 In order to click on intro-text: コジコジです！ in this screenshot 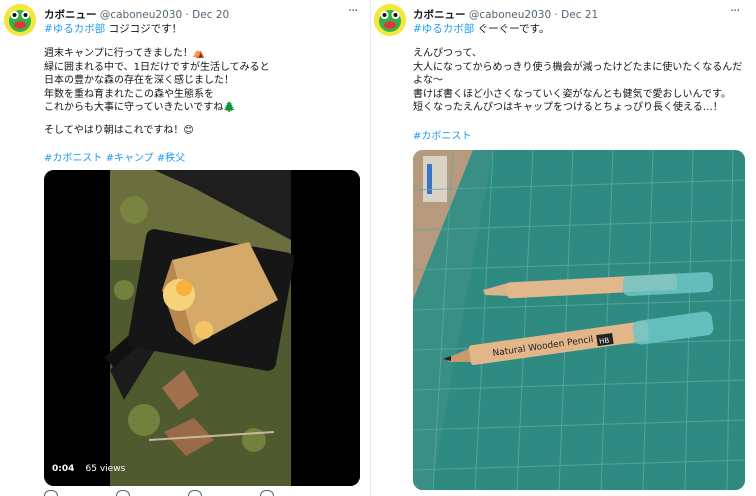, I will do `click(145, 29)`.